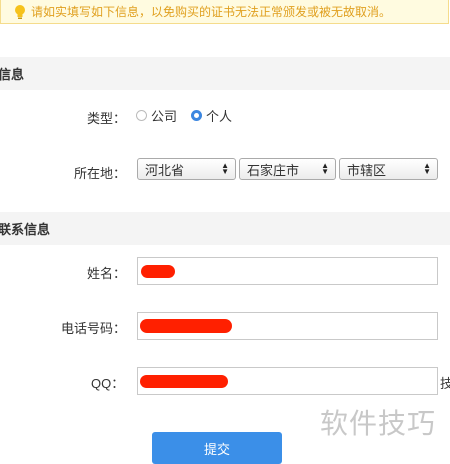  What do you see at coordinates (388, 169) in the screenshot?
I see `district-select: 市辖区 ▲ ▼` at bounding box center [388, 169].